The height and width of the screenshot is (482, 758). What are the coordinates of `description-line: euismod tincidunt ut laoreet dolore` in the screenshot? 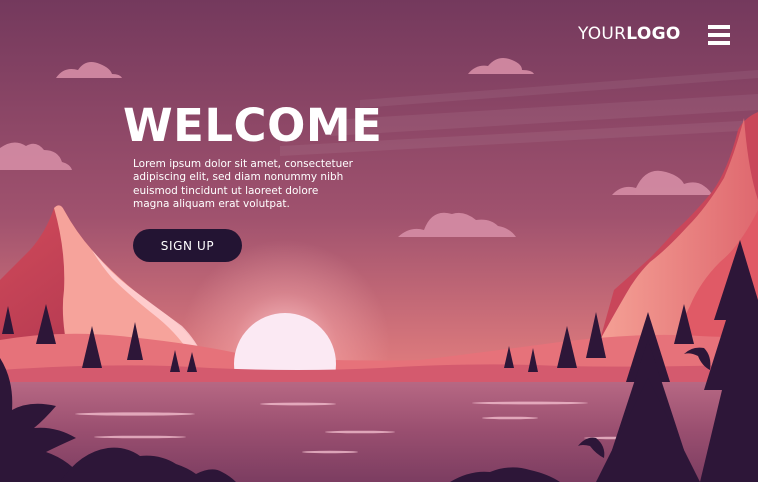 It's located at (226, 190).